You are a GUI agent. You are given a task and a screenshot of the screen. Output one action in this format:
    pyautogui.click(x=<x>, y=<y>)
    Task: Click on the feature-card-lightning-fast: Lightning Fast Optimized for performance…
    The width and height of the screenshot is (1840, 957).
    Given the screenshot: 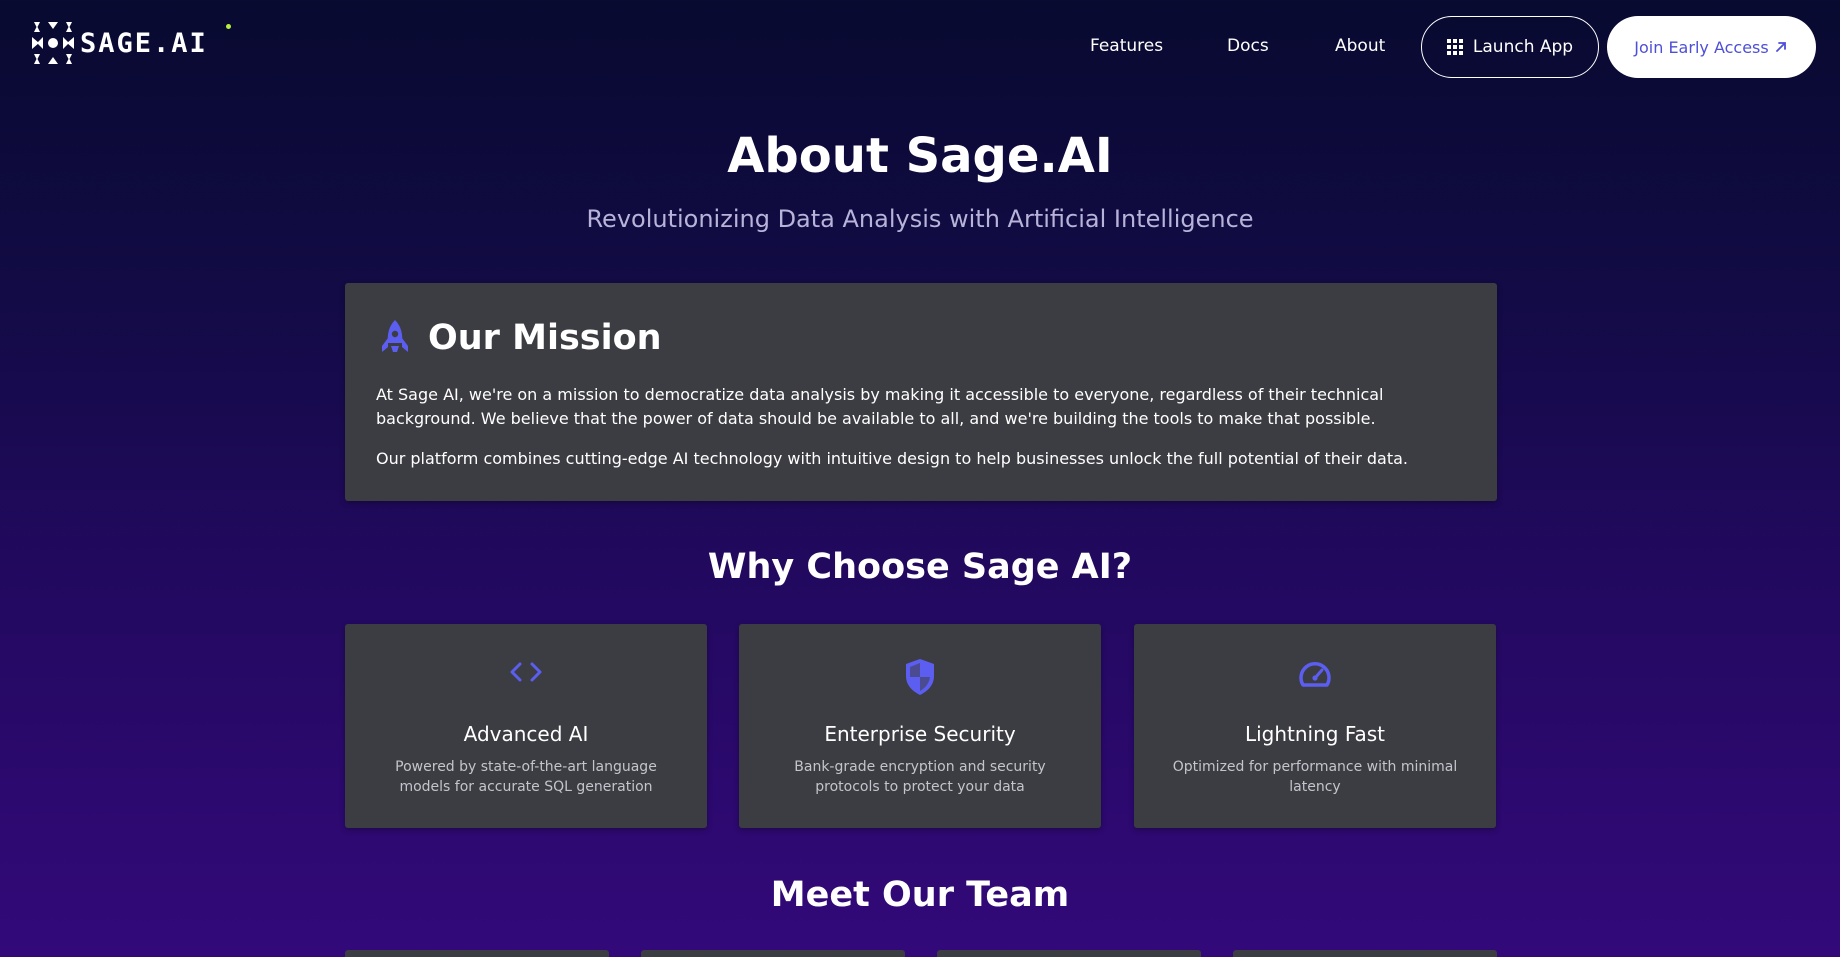 What is the action you would take?
    pyautogui.click(x=1315, y=726)
    